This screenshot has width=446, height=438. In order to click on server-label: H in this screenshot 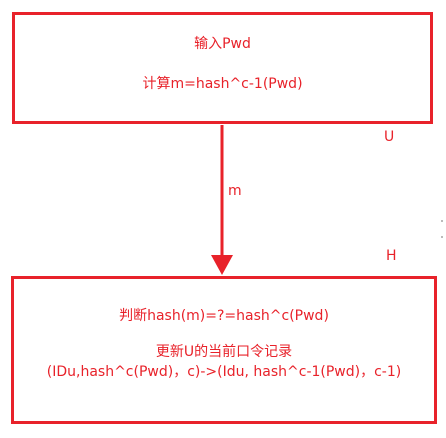, I will do `click(391, 256)`.